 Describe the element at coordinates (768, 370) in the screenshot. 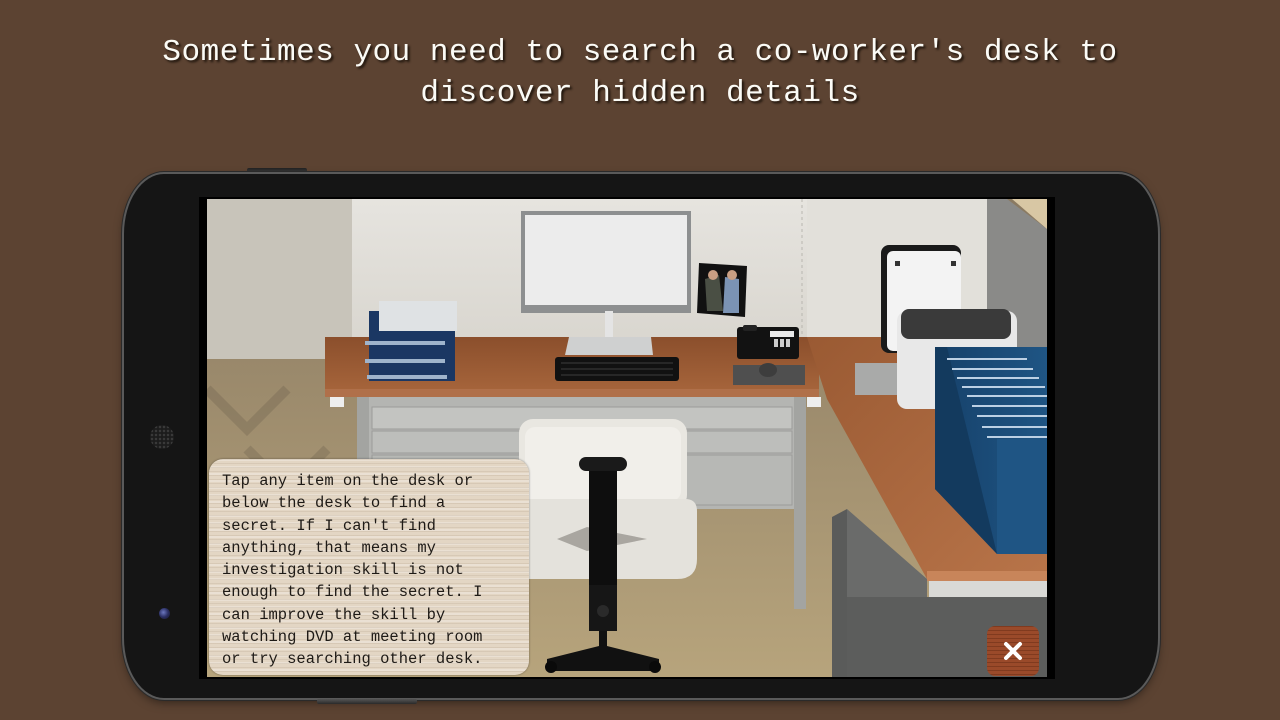

I see `mouse` at that location.